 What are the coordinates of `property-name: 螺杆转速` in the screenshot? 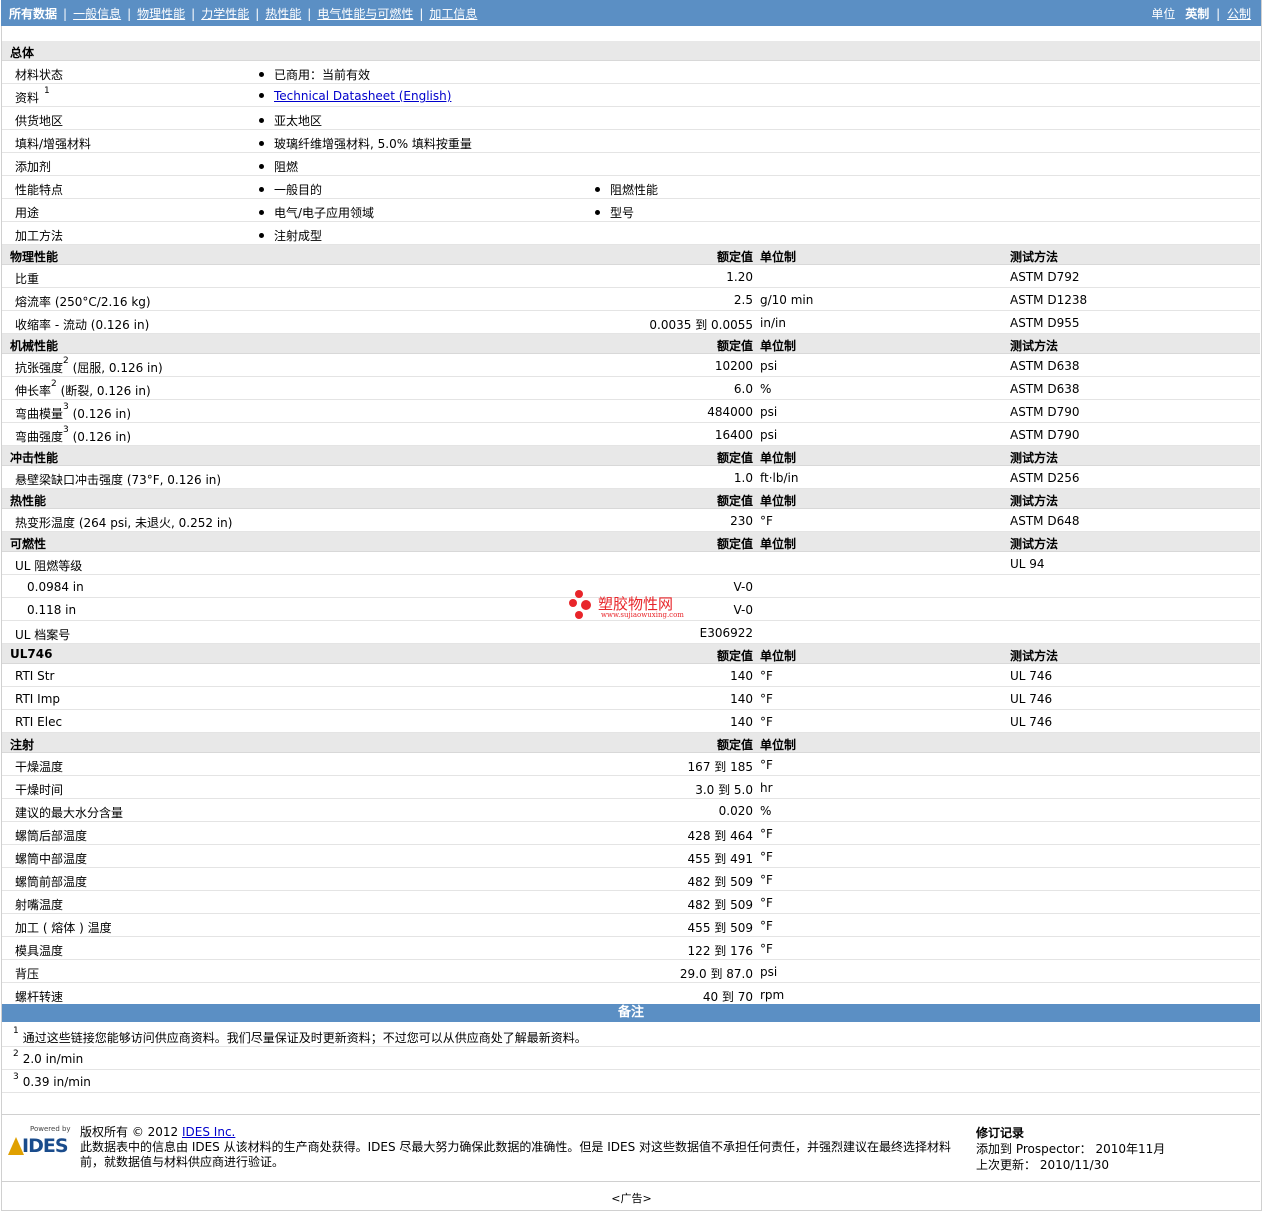 It's located at (39, 997).